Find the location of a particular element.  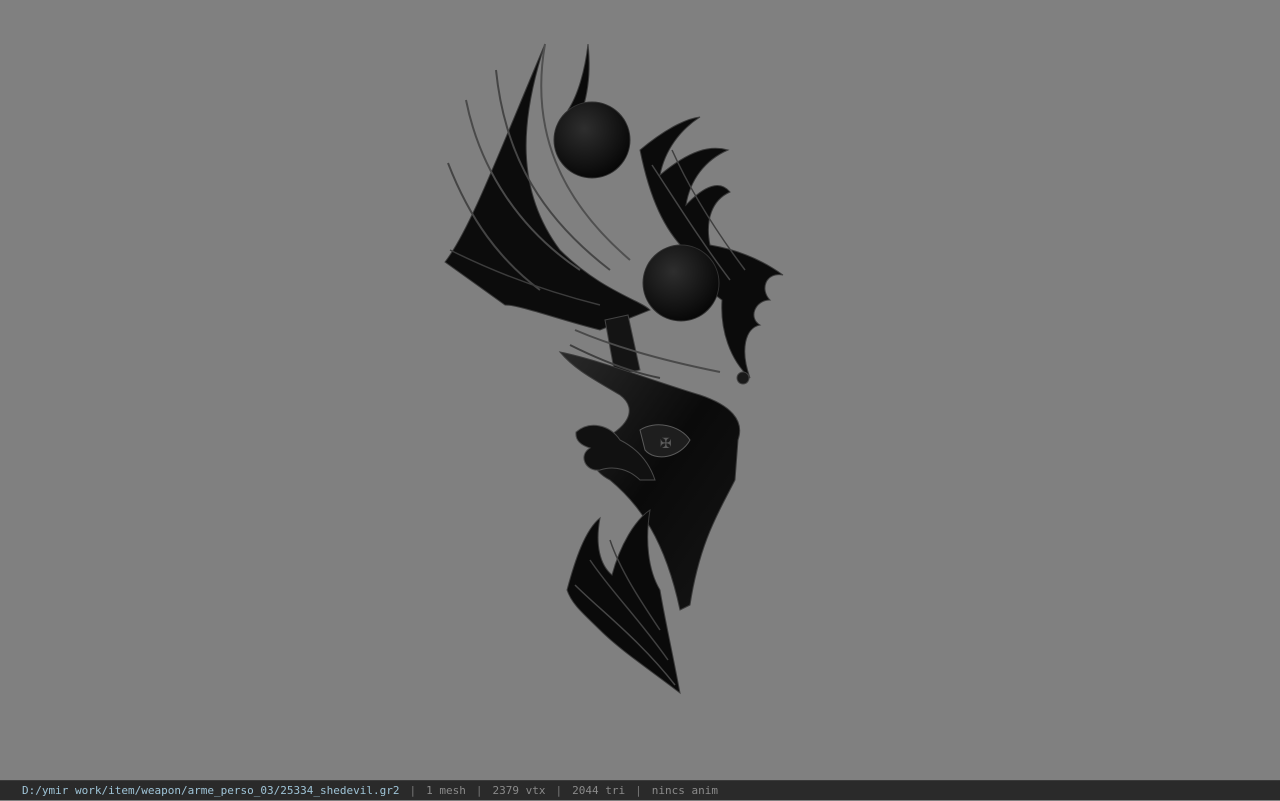

model-wing-right is located at coordinates (711, 247).